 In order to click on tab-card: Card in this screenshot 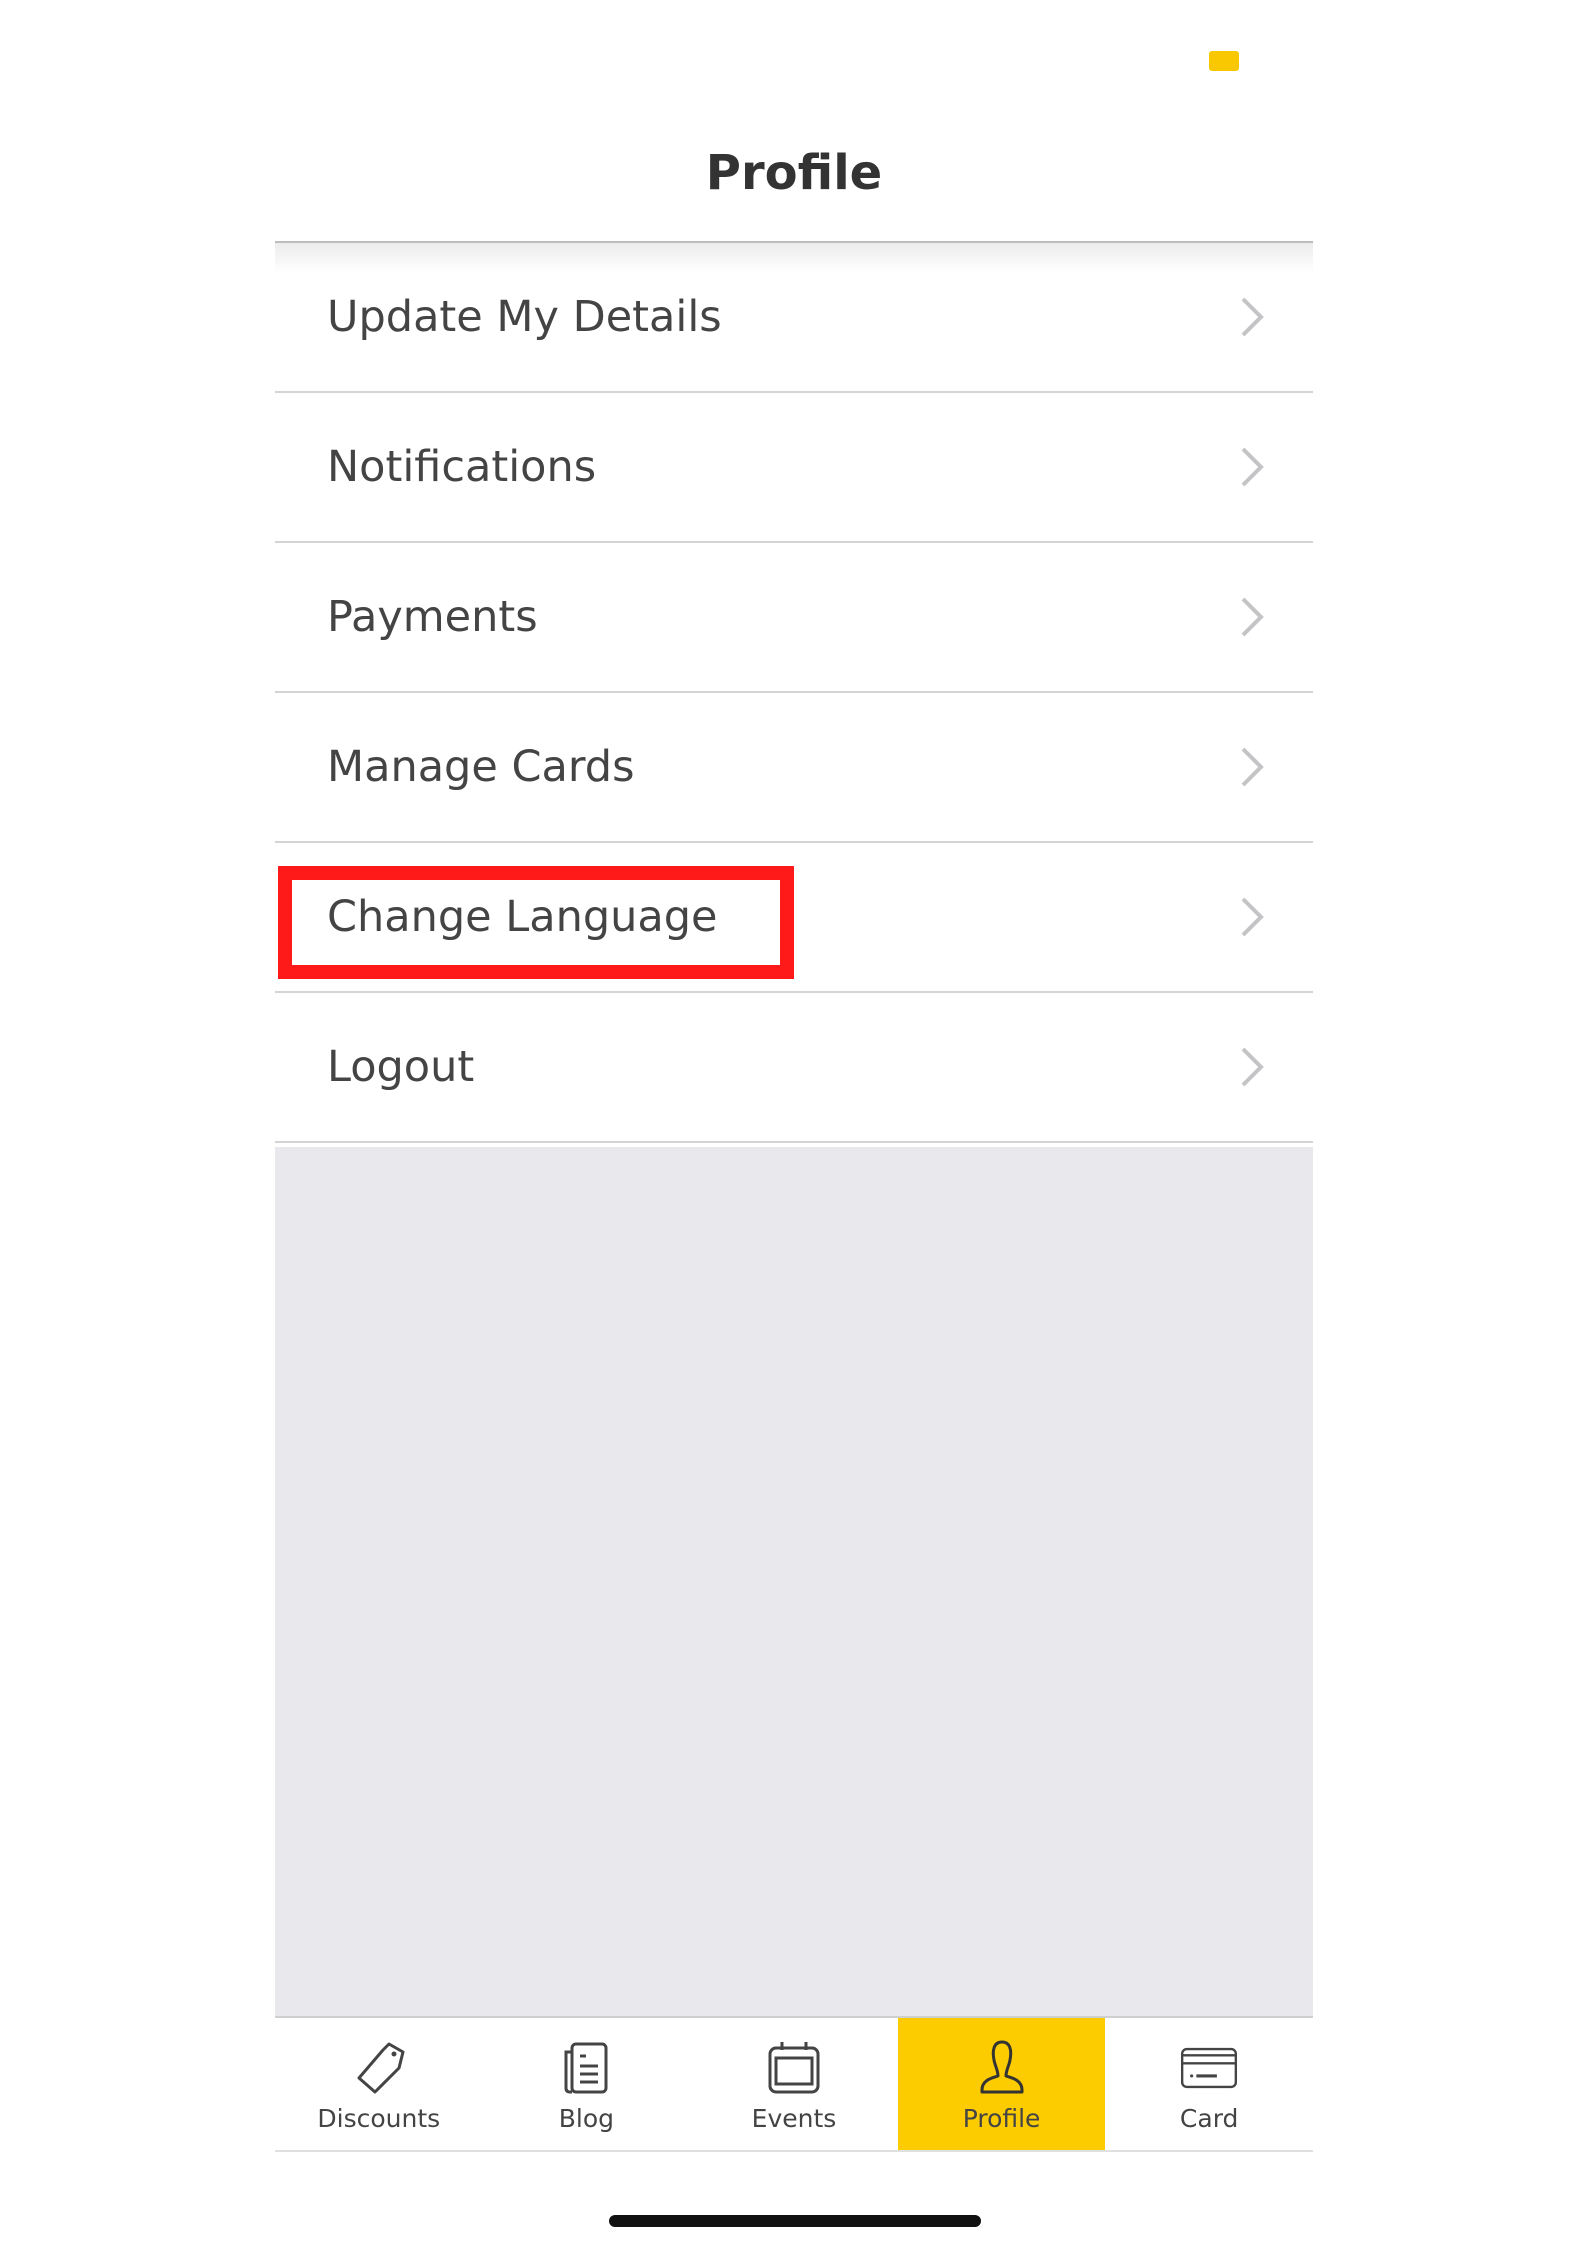, I will do `click(1209, 2084)`.